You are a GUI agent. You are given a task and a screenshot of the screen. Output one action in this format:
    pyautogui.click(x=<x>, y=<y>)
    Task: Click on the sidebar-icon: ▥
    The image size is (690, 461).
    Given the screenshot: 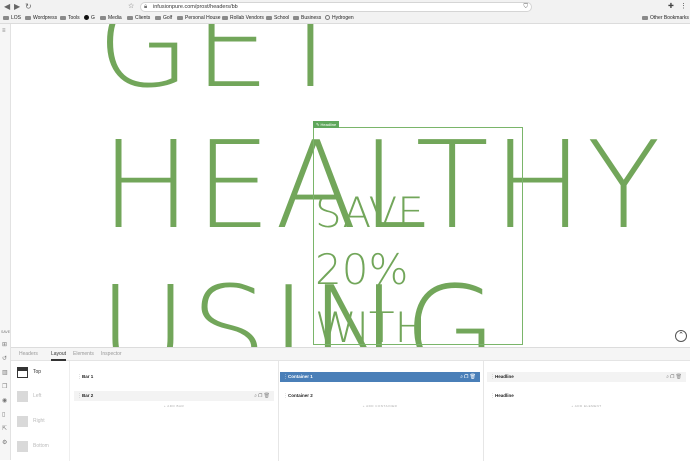 What is the action you would take?
    pyautogui.click(x=5, y=373)
    